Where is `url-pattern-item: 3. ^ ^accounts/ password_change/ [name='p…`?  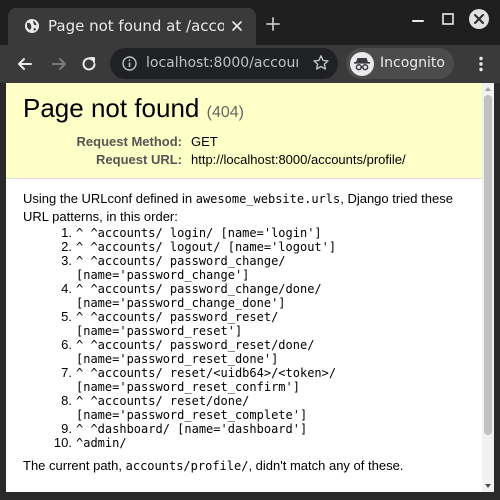
url-pattern-item: 3. ^ ^accounts/ password_change/ [name='p… is located at coordinates (243, 268).